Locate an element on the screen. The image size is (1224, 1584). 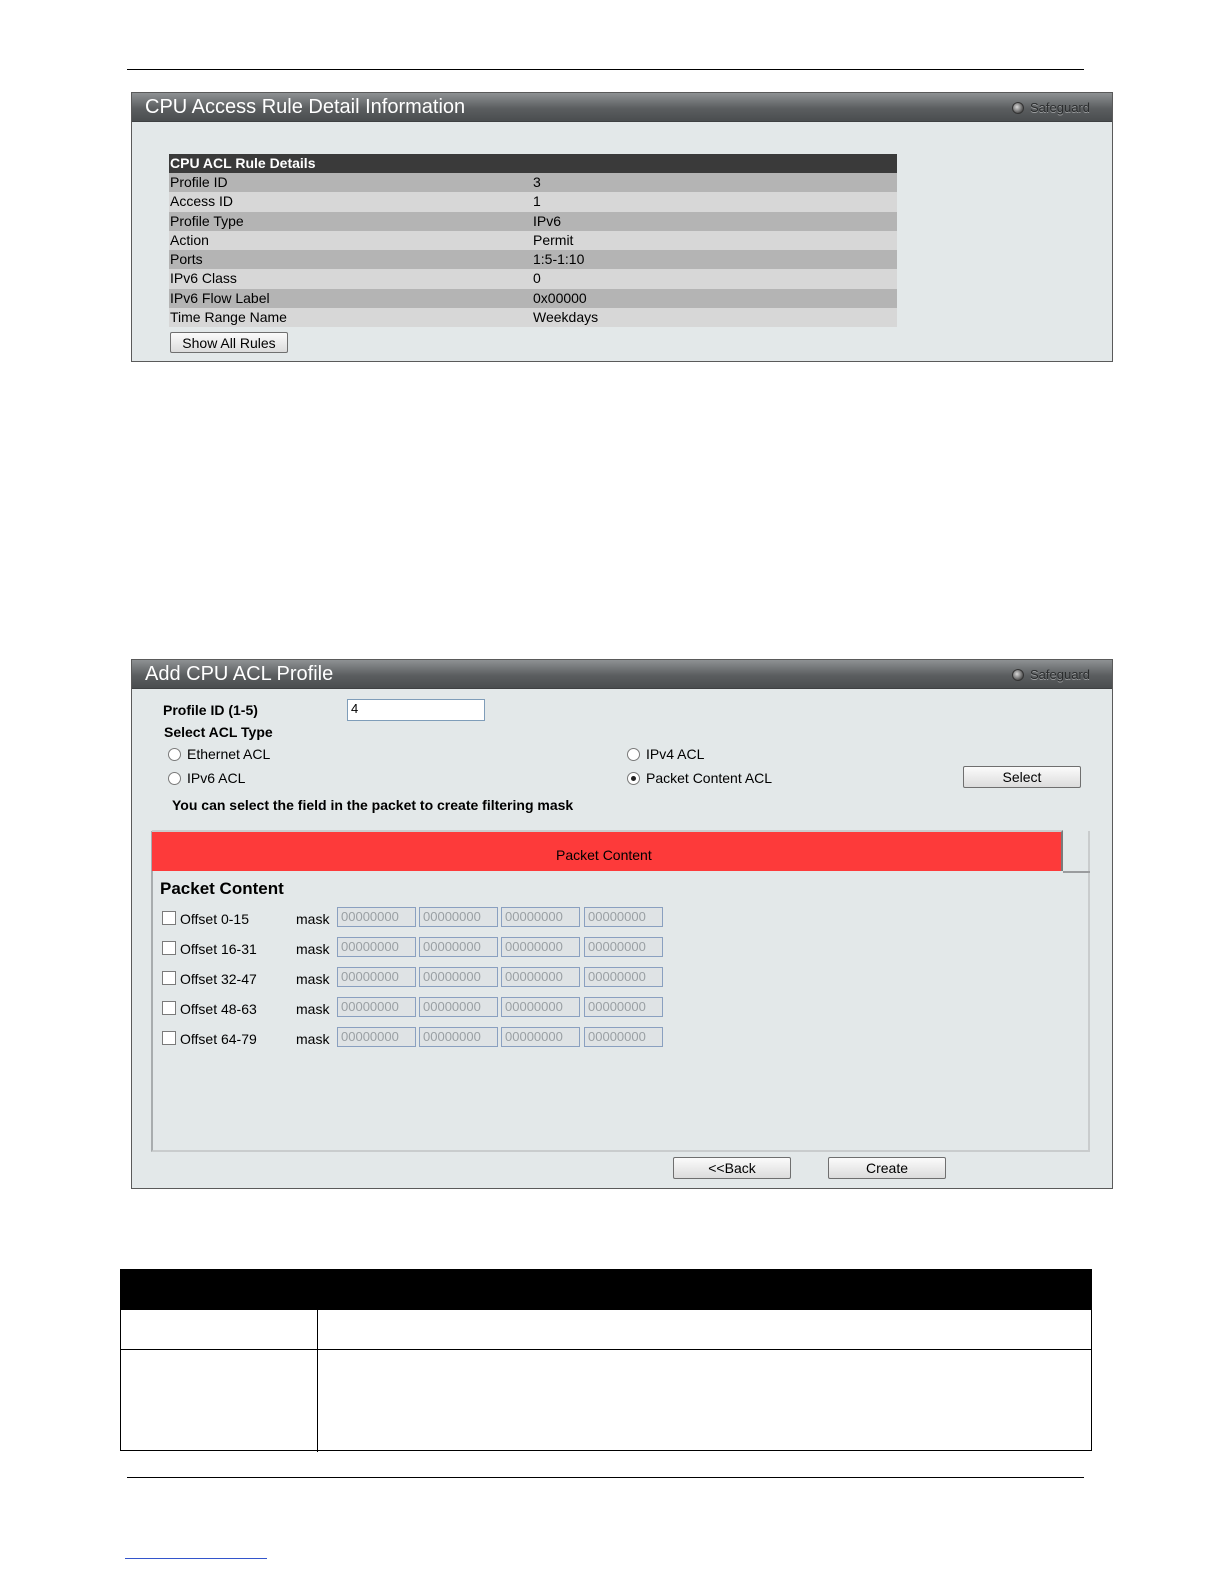
table-row: IPv6 Flow Label 0x00000 is located at coordinates (533, 298).